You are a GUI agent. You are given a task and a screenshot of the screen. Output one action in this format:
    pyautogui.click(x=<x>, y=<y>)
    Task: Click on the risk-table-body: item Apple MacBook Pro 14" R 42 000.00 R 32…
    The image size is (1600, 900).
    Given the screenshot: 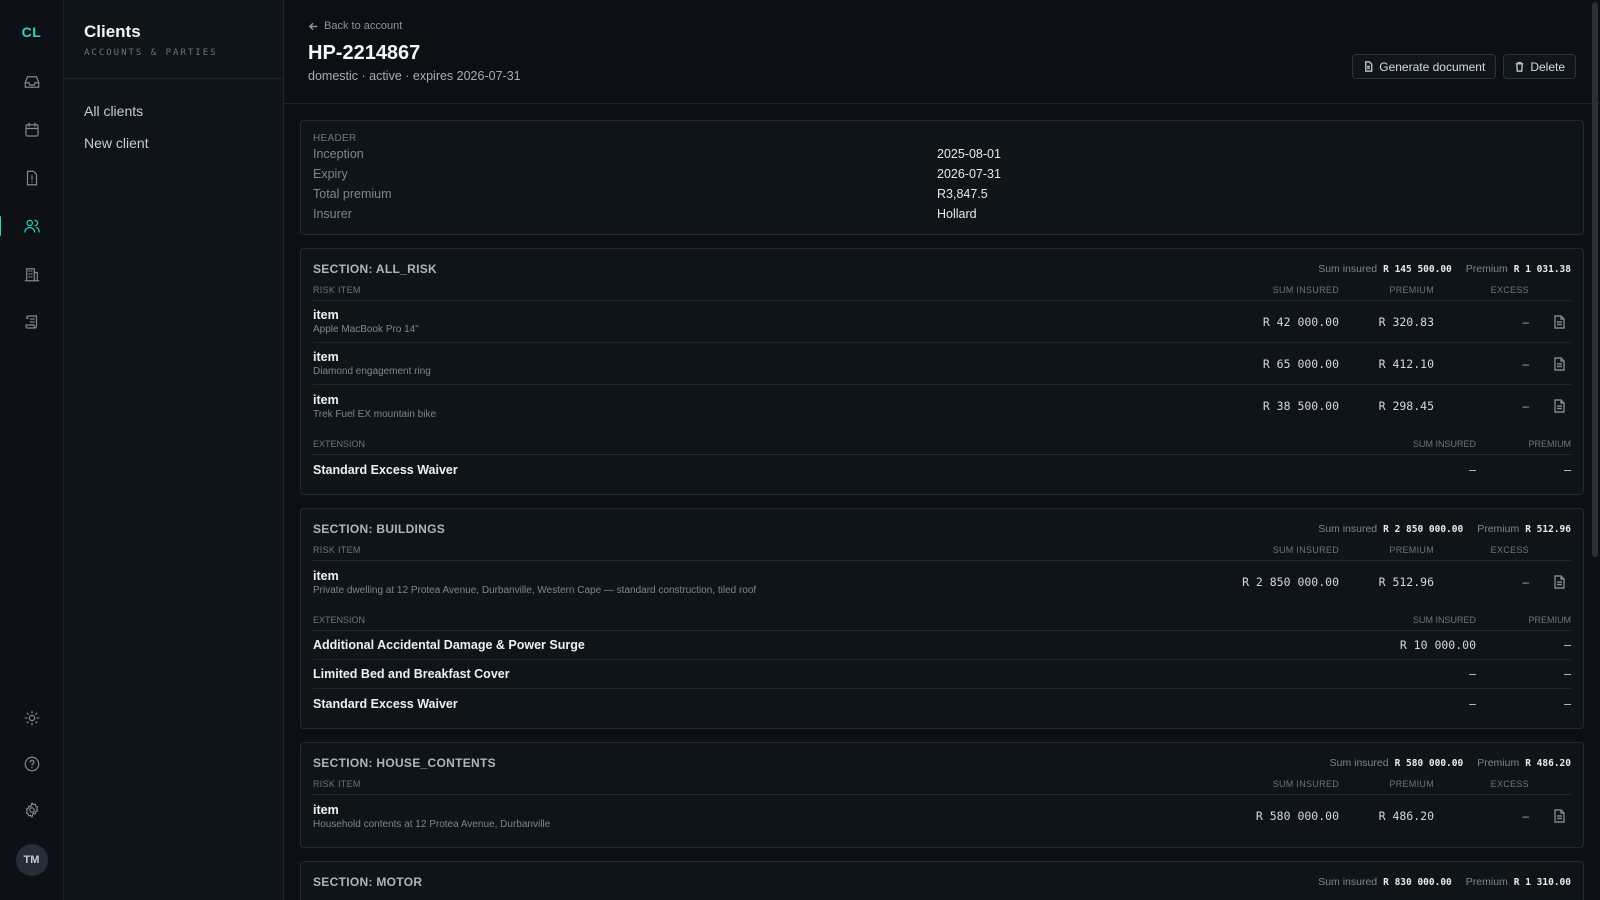 What is the action you would take?
    pyautogui.click(x=942, y=364)
    